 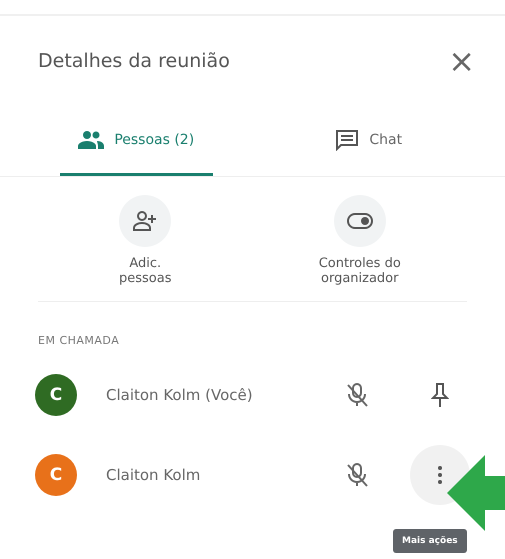 I want to click on close-button: ×, so click(x=461, y=61).